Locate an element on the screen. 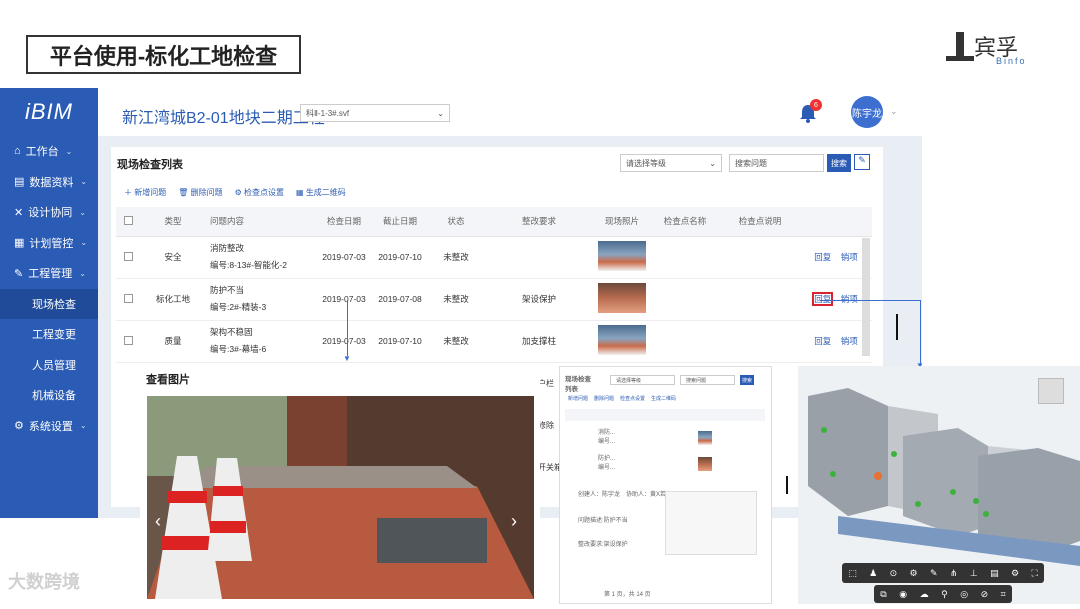  cell-type: 安全 is located at coordinates (173, 257).